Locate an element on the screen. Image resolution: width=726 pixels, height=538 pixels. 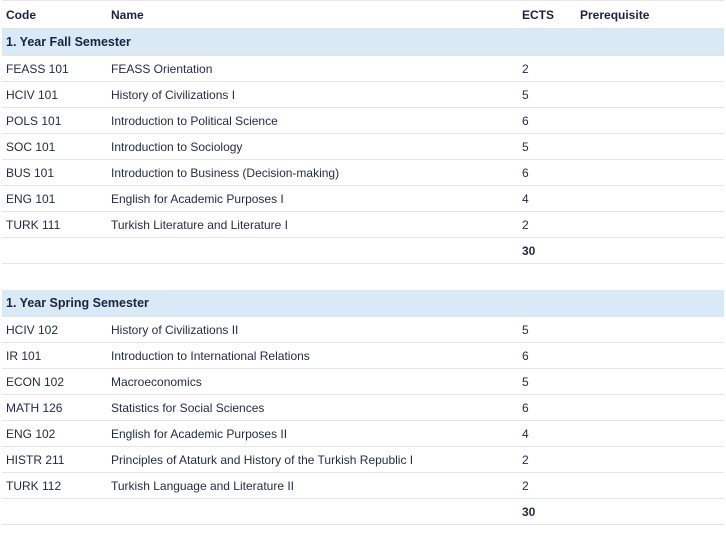
course-row: SOC 101 Introduction to Sociology 5 is located at coordinates (363, 147).